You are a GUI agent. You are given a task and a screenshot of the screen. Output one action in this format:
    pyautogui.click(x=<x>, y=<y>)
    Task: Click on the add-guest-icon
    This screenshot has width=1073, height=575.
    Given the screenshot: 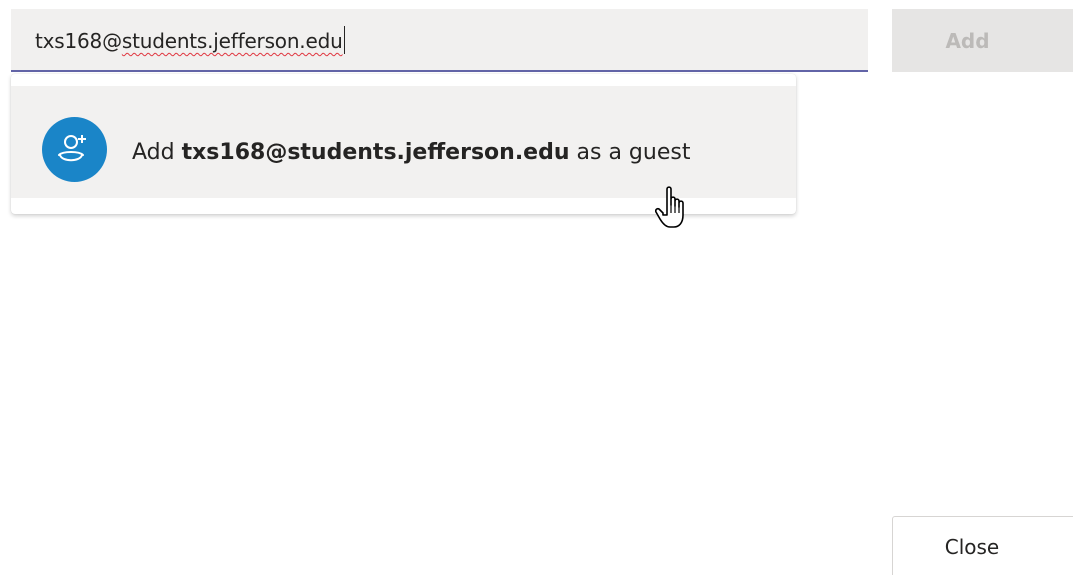 What is the action you would take?
    pyautogui.click(x=74, y=149)
    